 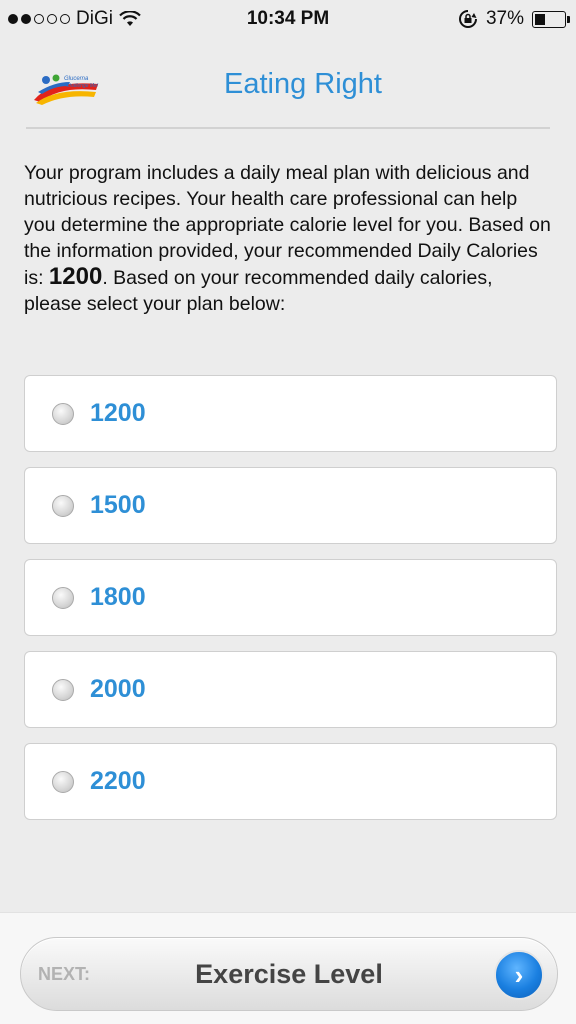 What do you see at coordinates (118, 505) in the screenshot?
I see `plan-option-label: 1500` at bounding box center [118, 505].